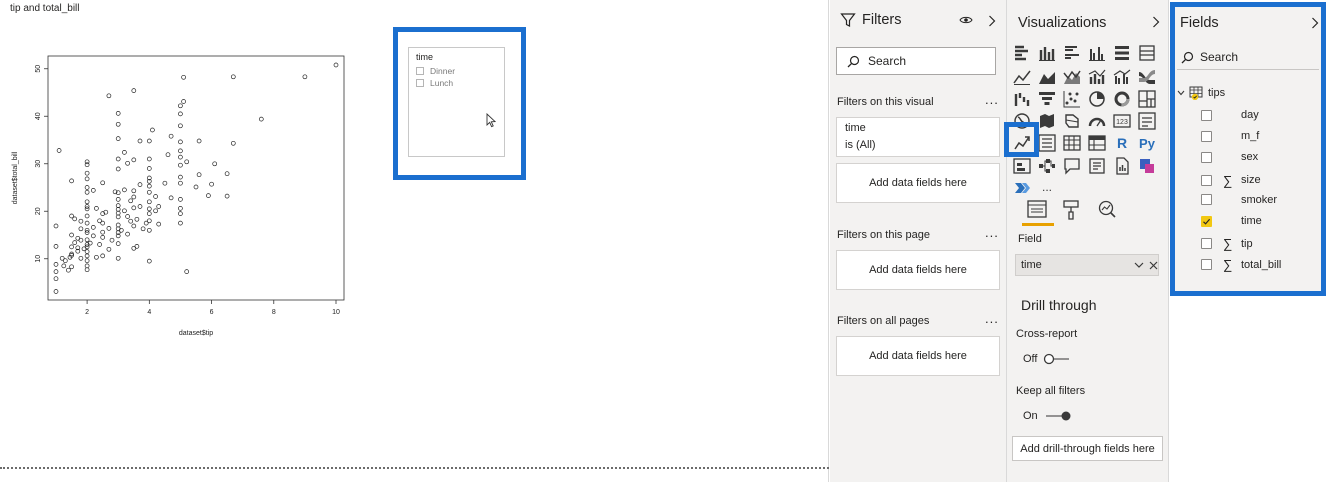 The image size is (1326, 482). What do you see at coordinates (1047, 166) in the screenshot?
I see `decomposition-tree-icon` at bounding box center [1047, 166].